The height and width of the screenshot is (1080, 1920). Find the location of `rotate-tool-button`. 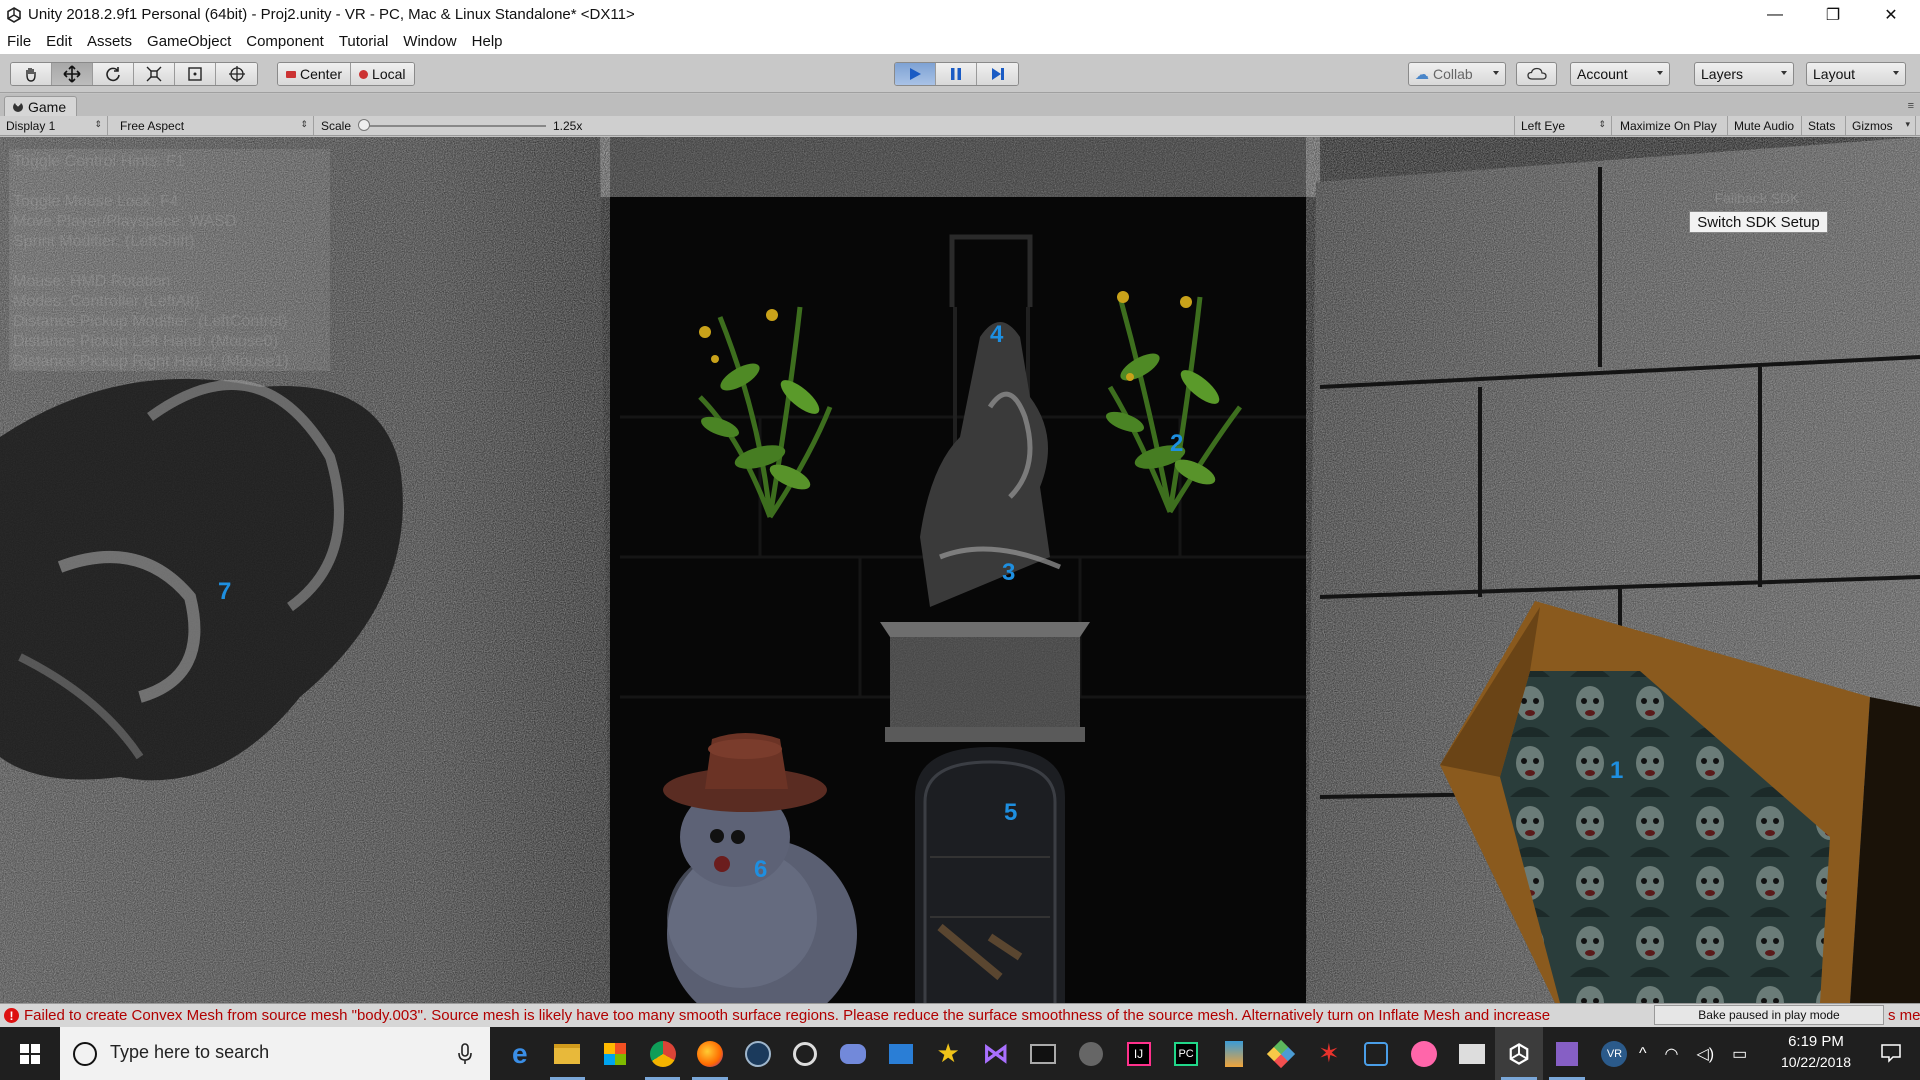

rotate-tool-button is located at coordinates (113, 74).